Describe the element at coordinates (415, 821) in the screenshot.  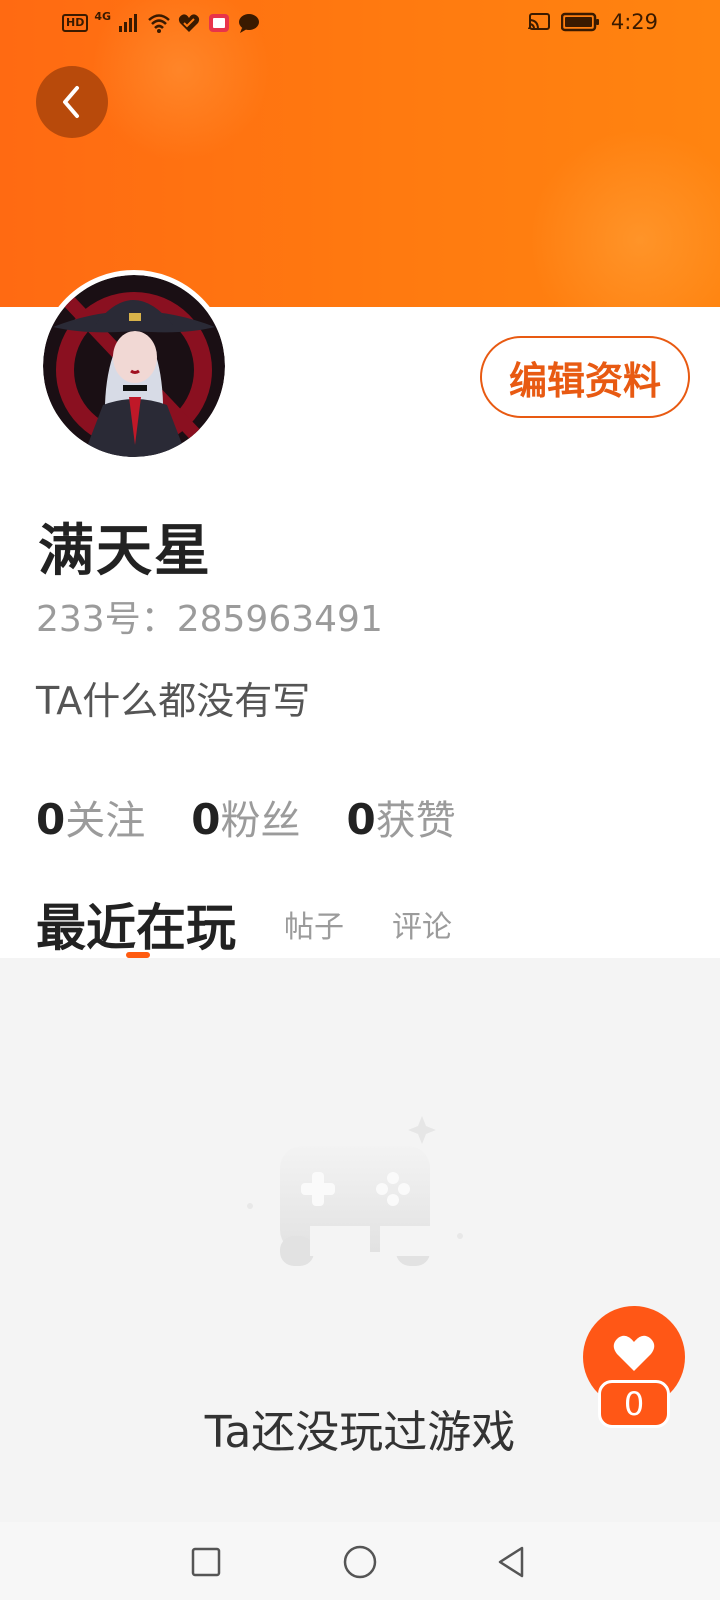
I see `stat-likes-label: 获赞` at that location.